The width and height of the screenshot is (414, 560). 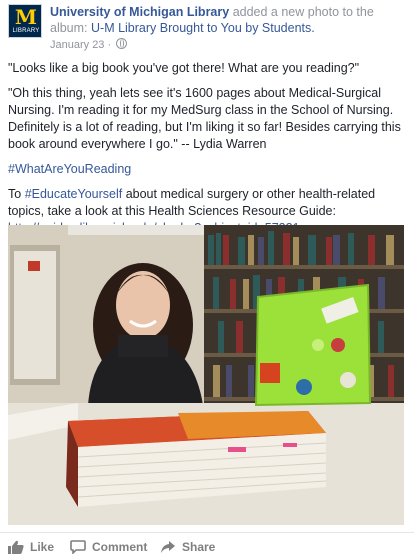 I want to click on paragraph-4-prefix: To, so click(x=16, y=194).